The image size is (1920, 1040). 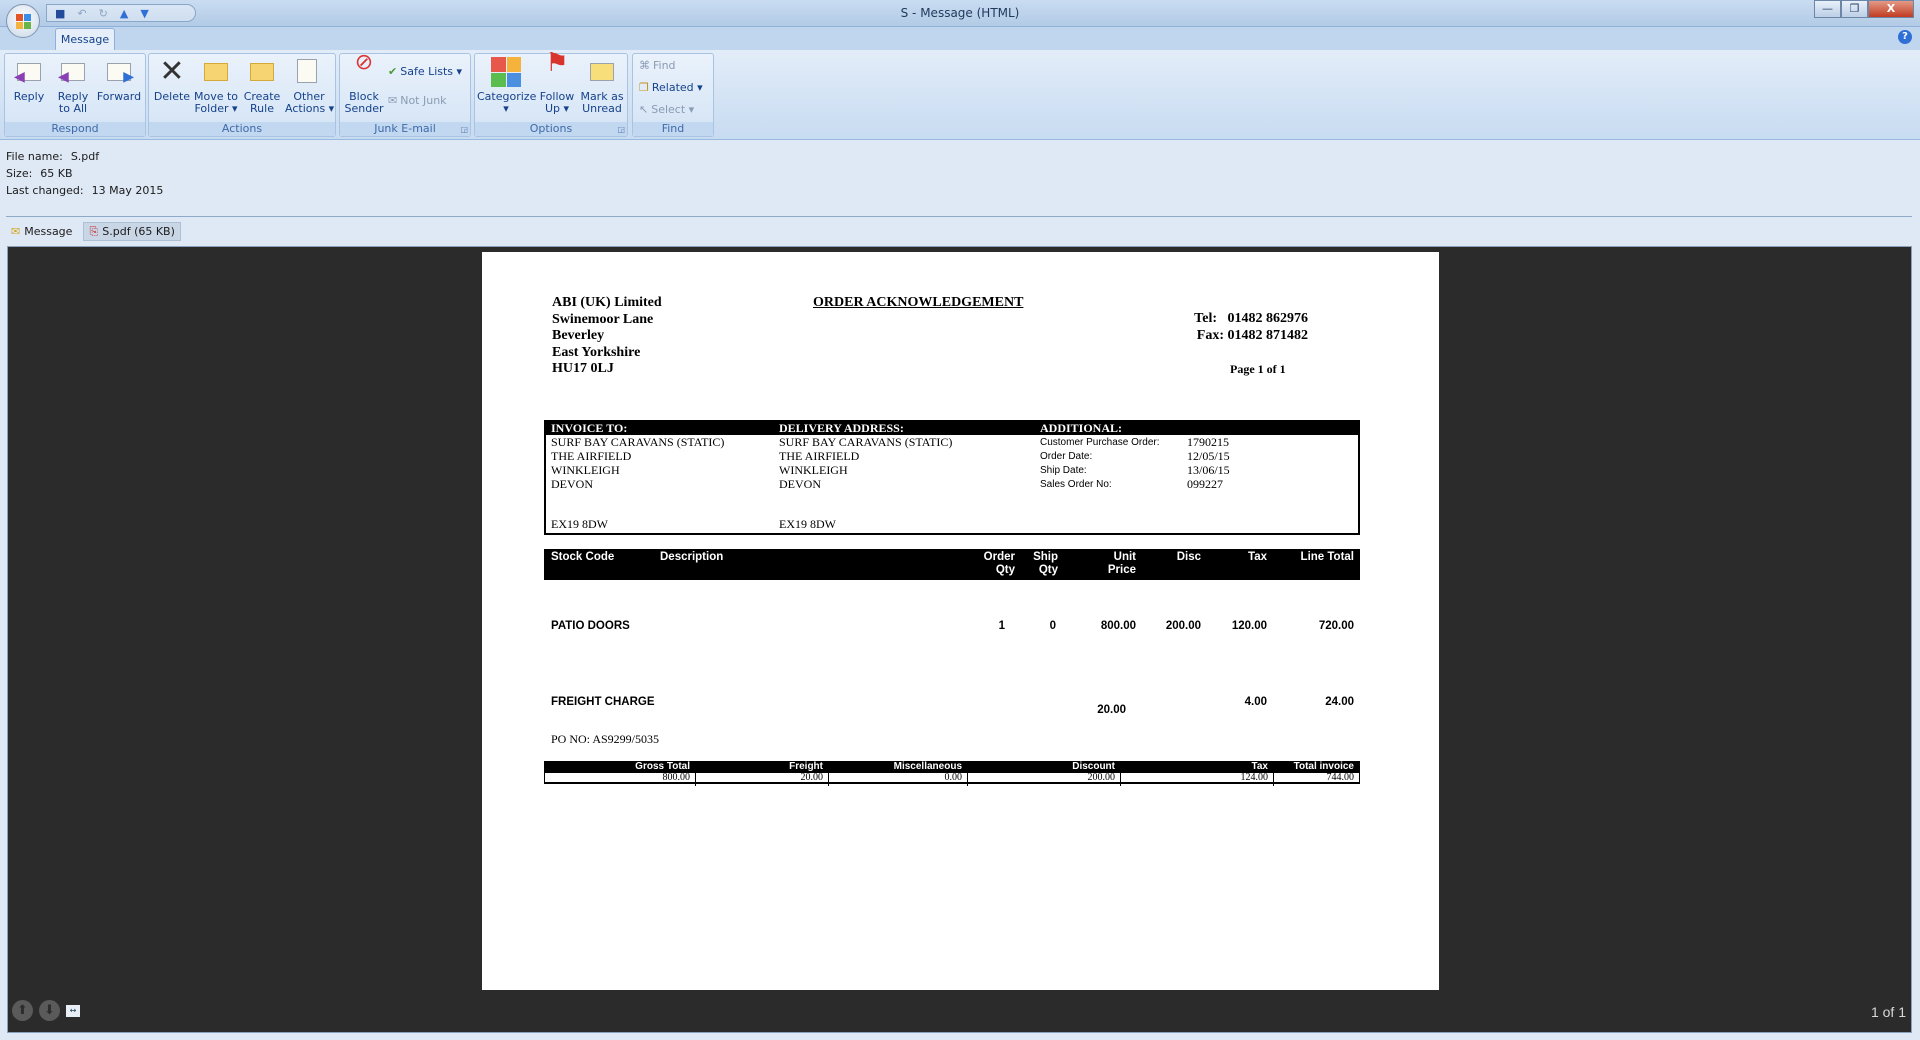 I want to click on file-size: 65 KB, so click(x=56, y=173).